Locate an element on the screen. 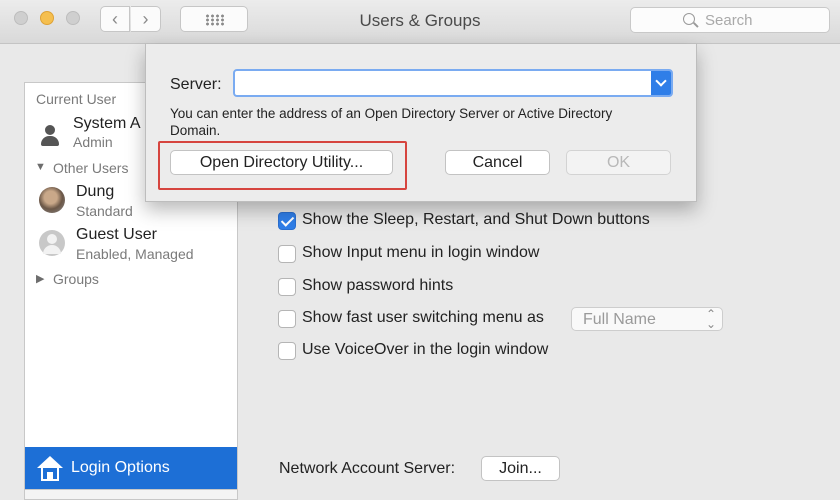 This screenshot has width=840, height=500. checkbox-label: Show fast user switching menu as is located at coordinates (423, 317).